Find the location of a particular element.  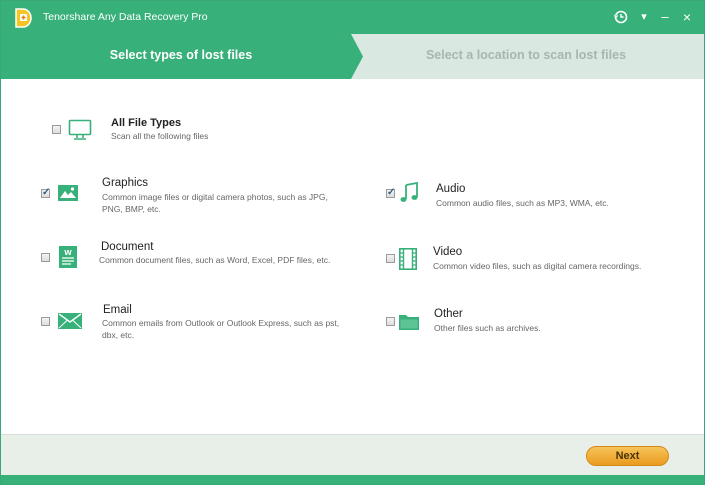

minimize-icon: – is located at coordinates (665, 16).